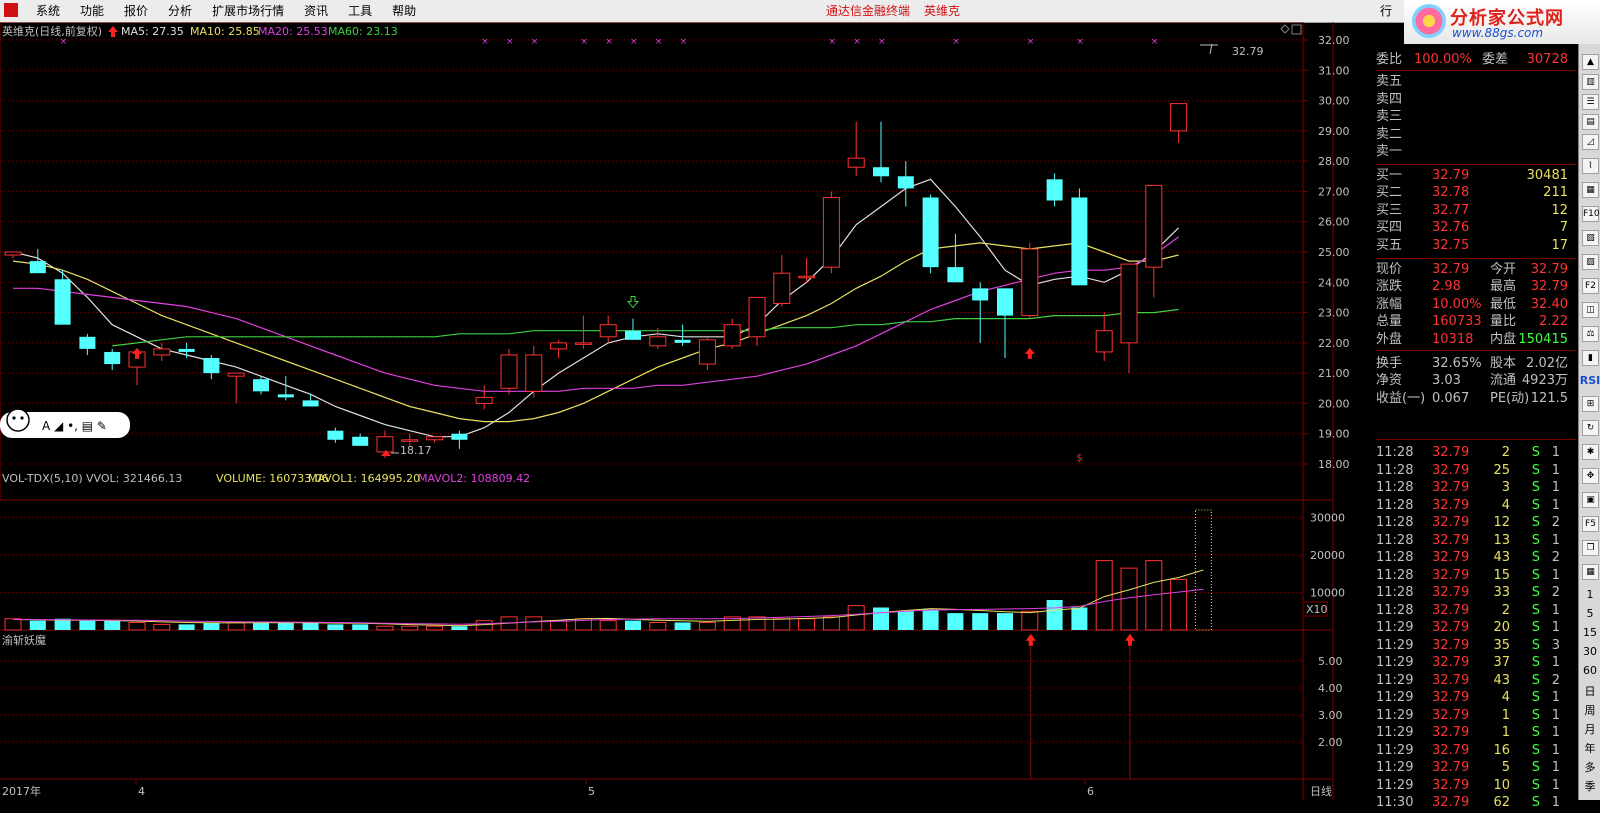 This screenshot has width=1600, height=813. What do you see at coordinates (1590, 428) in the screenshot?
I see `refresh-icon: ↻` at bounding box center [1590, 428].